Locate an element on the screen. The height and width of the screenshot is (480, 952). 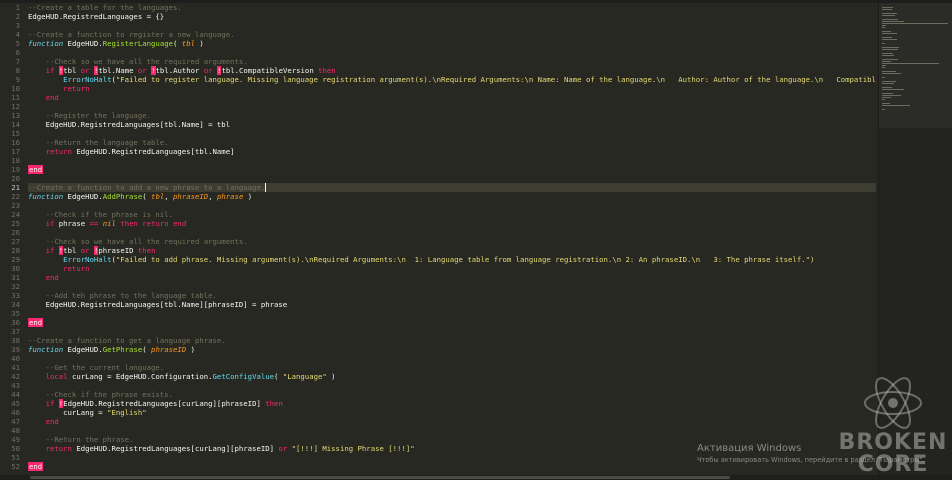
line-number: 48 is located at coordinates (15, 430).